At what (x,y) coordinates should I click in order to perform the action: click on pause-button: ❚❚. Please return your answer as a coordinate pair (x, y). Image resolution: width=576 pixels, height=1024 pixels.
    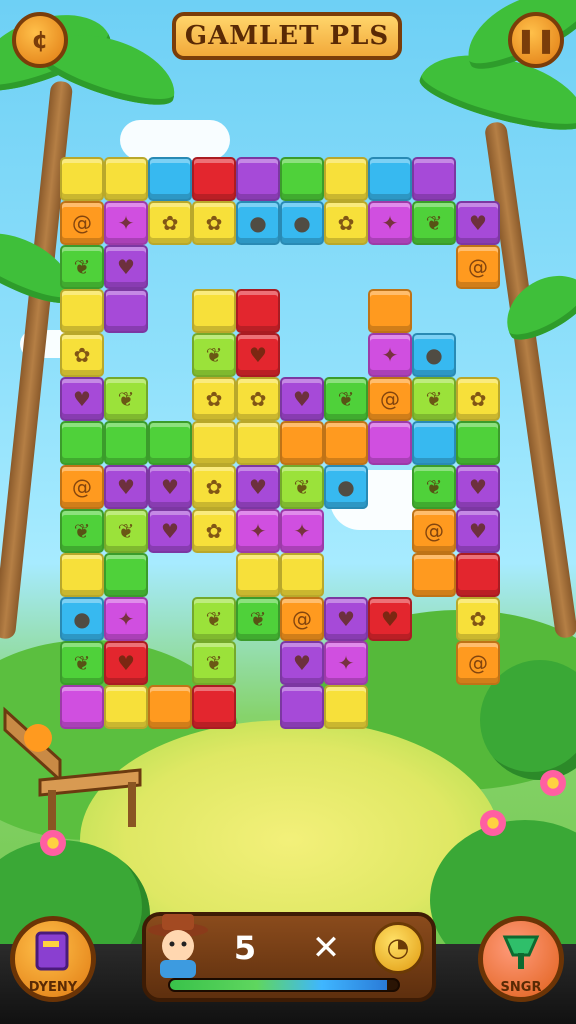
    Looking at the image, I should click on (536, 40).